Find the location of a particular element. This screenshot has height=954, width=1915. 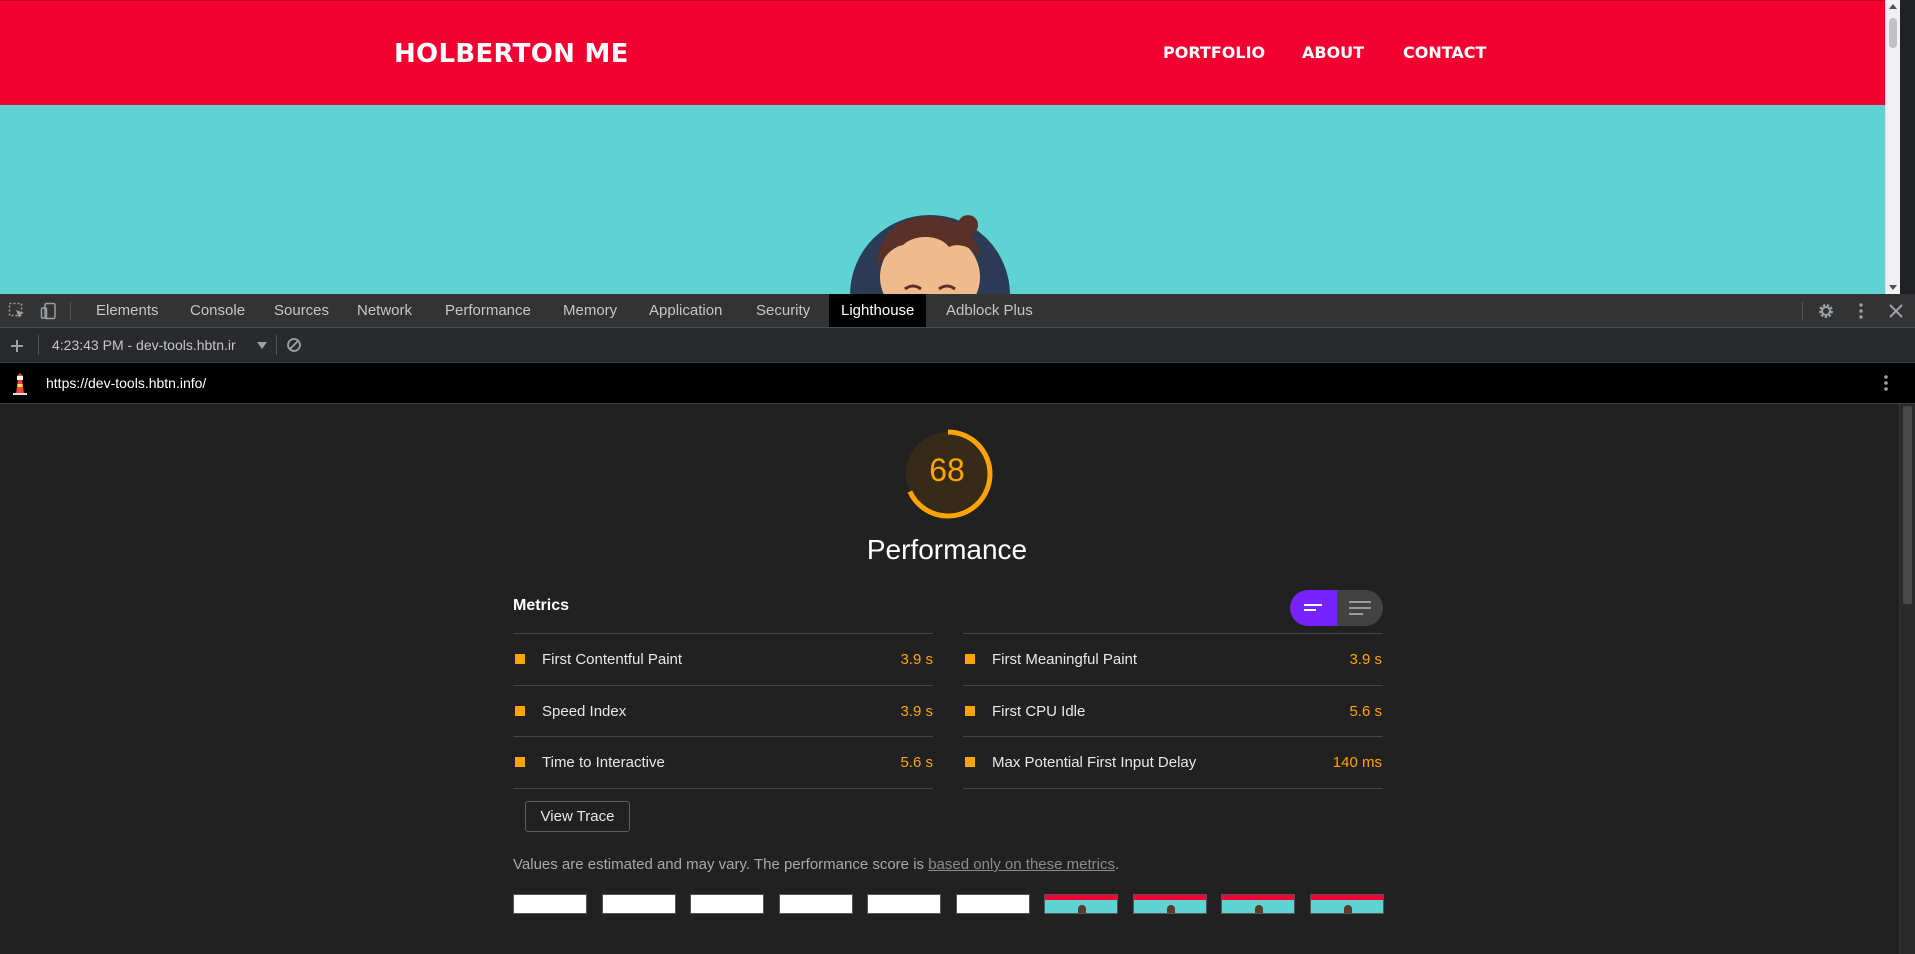

lighthouse-toolbar: 4:23:43 PM - dev-tools.hbtn.ir is located at coordinates (957, 345).